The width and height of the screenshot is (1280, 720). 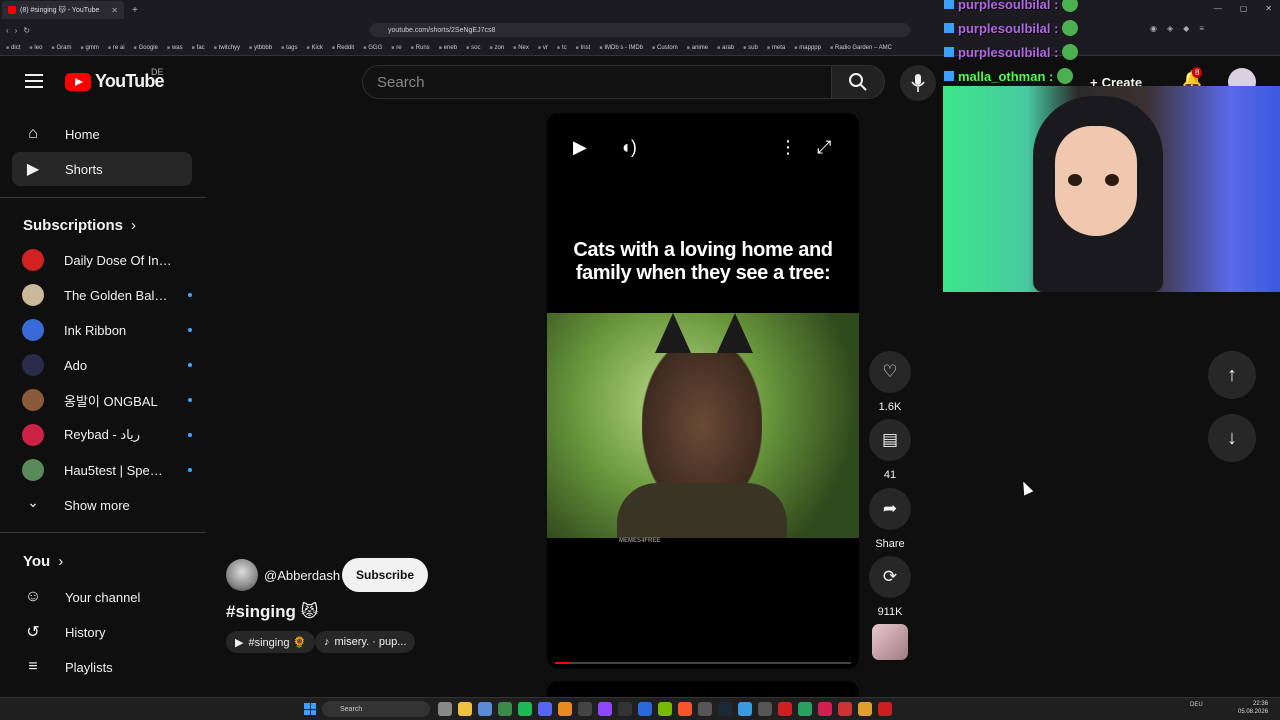 I want to click on twitch-icon, so click(x=605, y=709).